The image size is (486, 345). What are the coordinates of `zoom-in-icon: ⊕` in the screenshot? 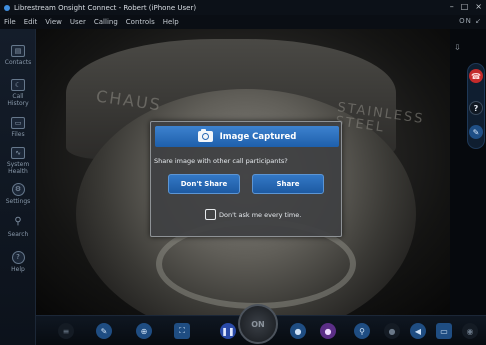 It's located at (144, 331).